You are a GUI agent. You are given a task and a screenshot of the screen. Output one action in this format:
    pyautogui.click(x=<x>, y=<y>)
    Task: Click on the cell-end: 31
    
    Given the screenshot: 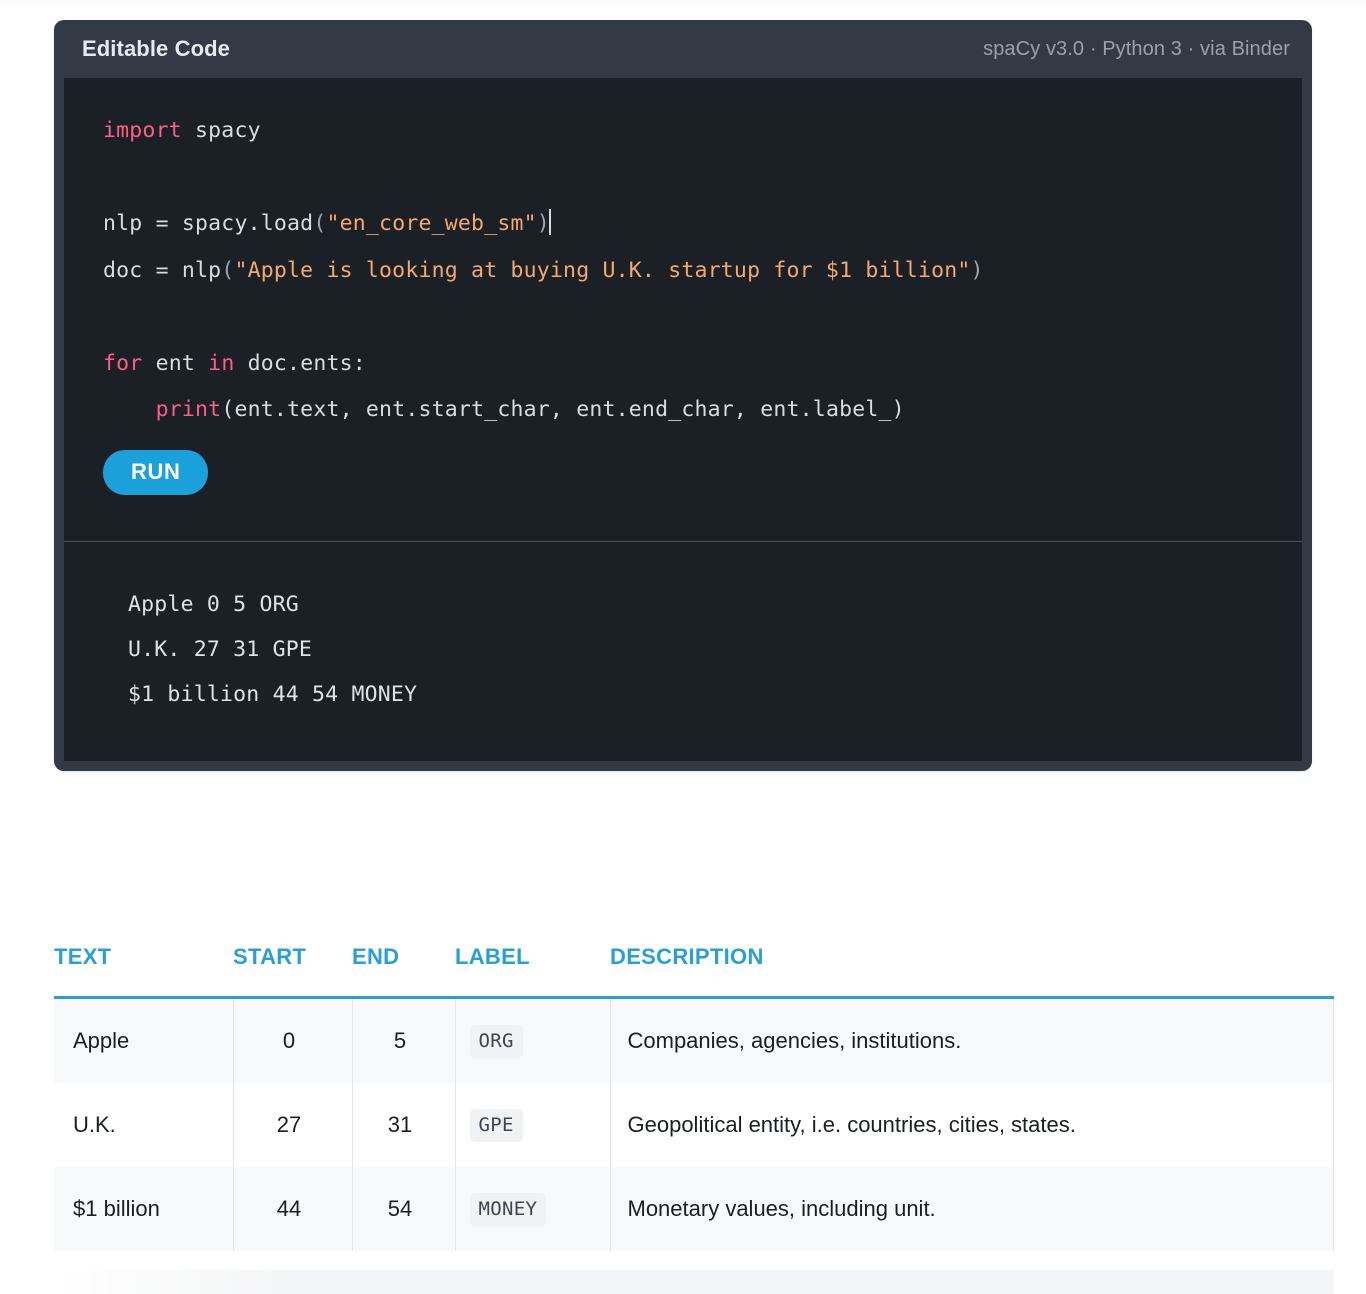 What is the action you would take?
    pyautogui.click(x=404, y=1125)
    